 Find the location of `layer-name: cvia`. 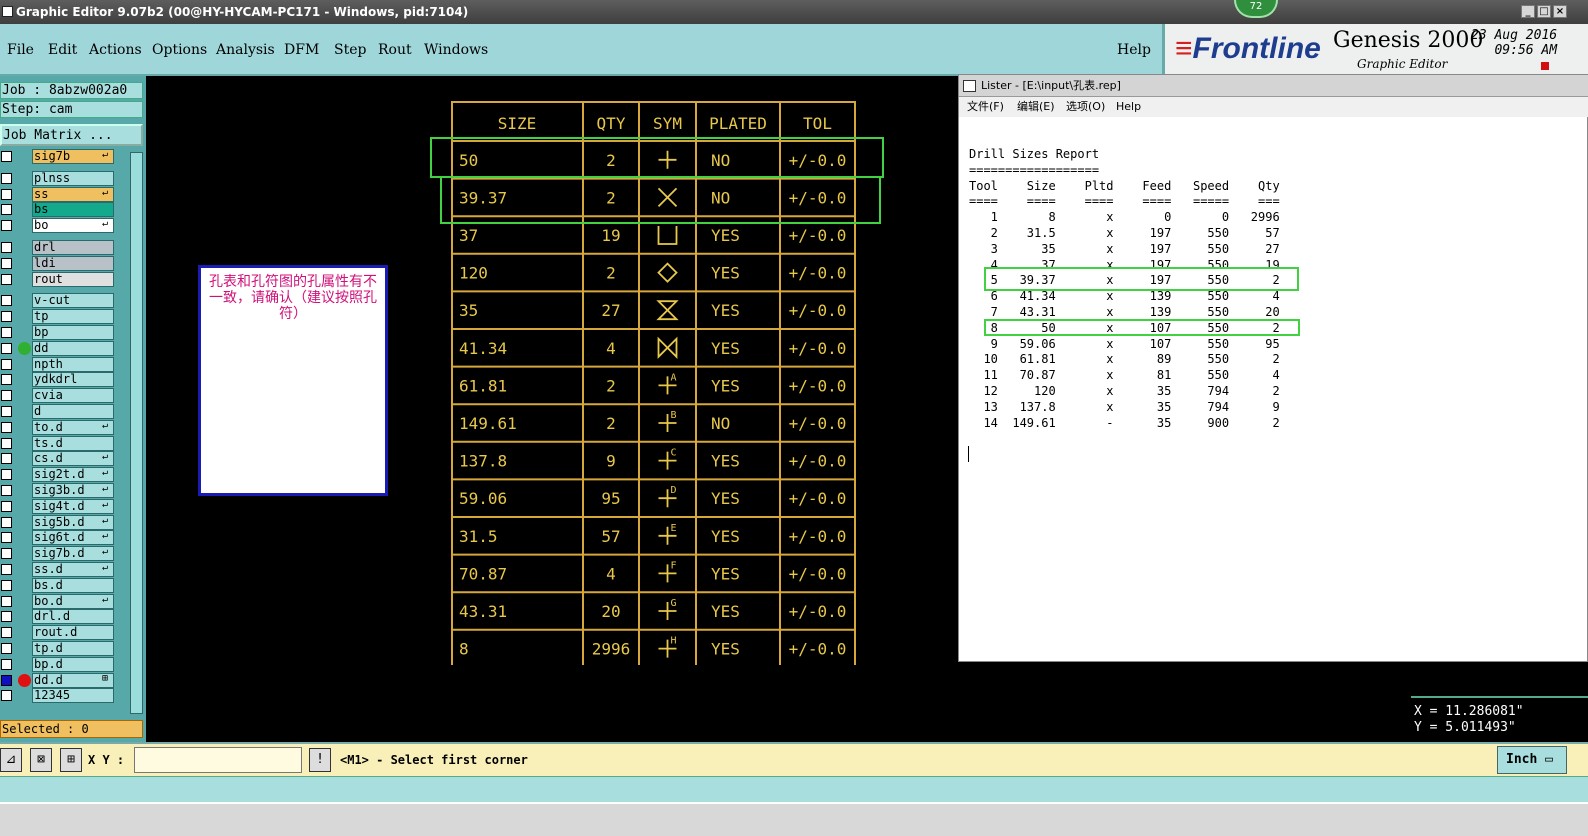

layer-name: cvia is located at coordinates (73, 396).